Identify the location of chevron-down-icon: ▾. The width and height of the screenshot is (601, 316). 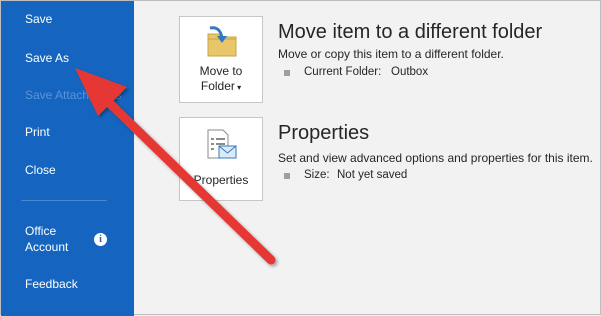
(238, 87).